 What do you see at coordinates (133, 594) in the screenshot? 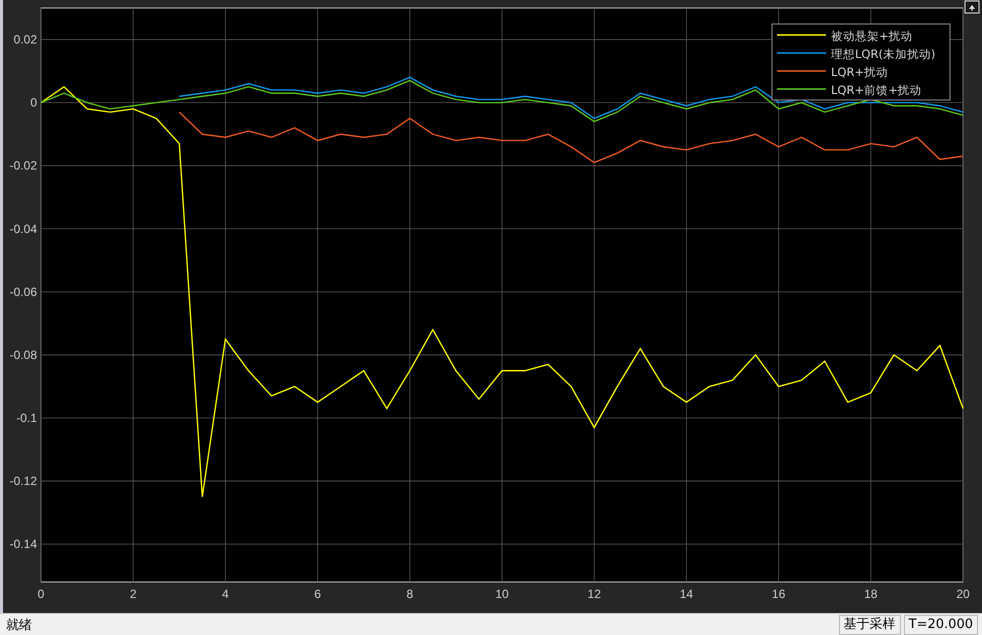
I see `x-tick-label: 2` at bounding box center [133, 594].